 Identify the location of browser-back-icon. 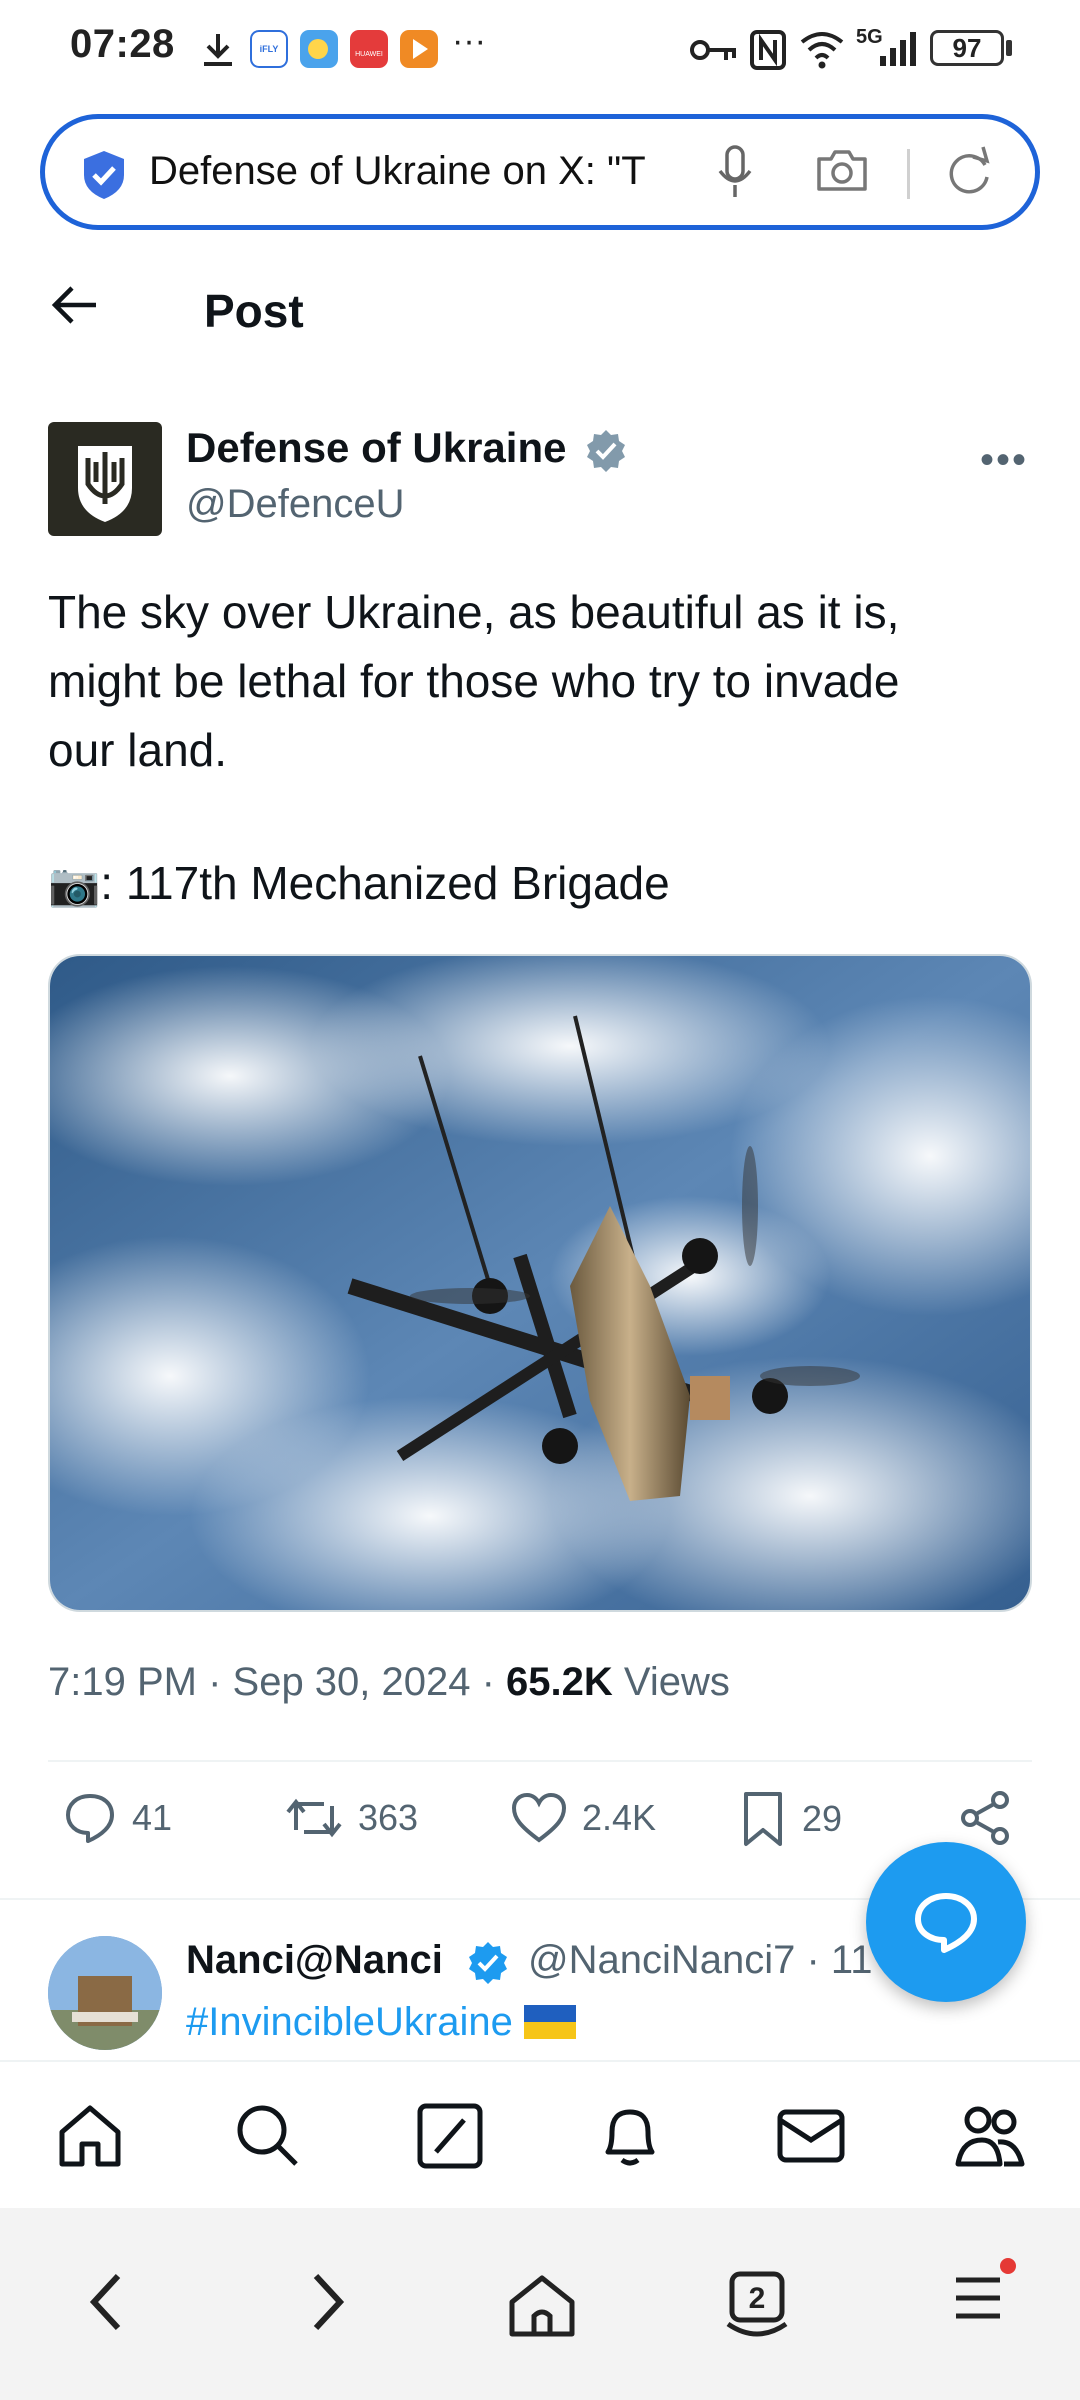
(106, 2302).